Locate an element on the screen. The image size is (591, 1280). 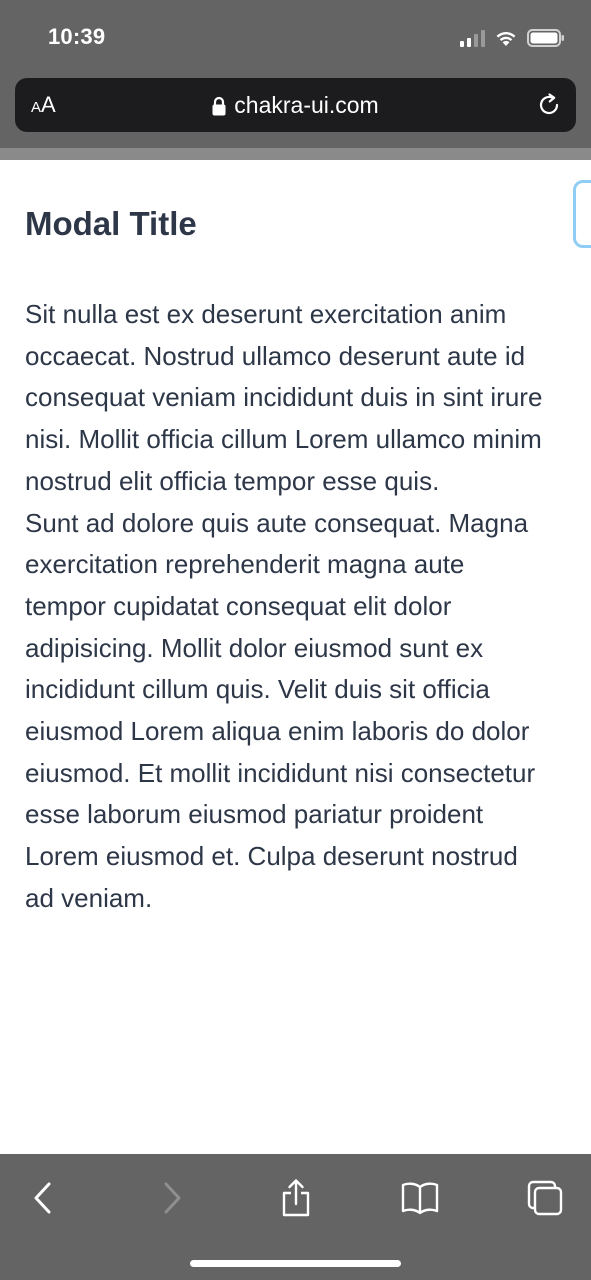
lock-icon is located at coordinates (219, 106).